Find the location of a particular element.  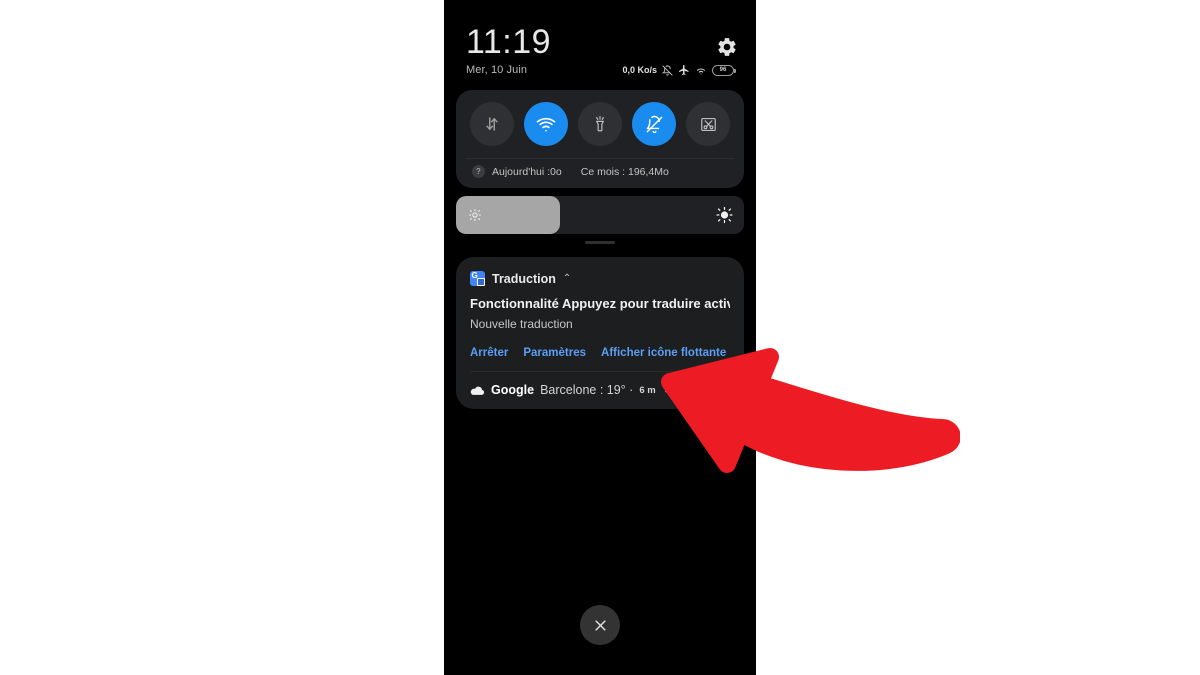

brightness-slider is located at coordinates (600, 215).